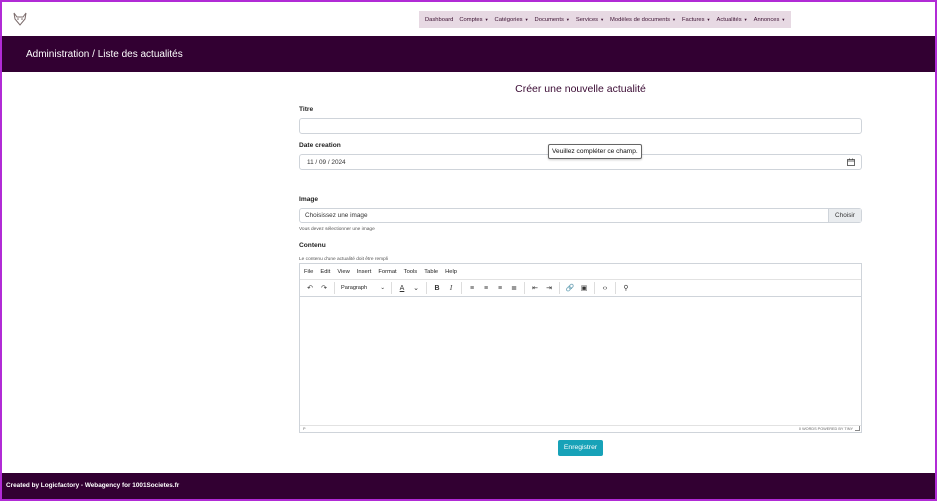 The image size is (937, 501). Describe the element at coordinates (336, 215) in the screenshot. I see `image-placeholder: Choisissez une image` at that location.